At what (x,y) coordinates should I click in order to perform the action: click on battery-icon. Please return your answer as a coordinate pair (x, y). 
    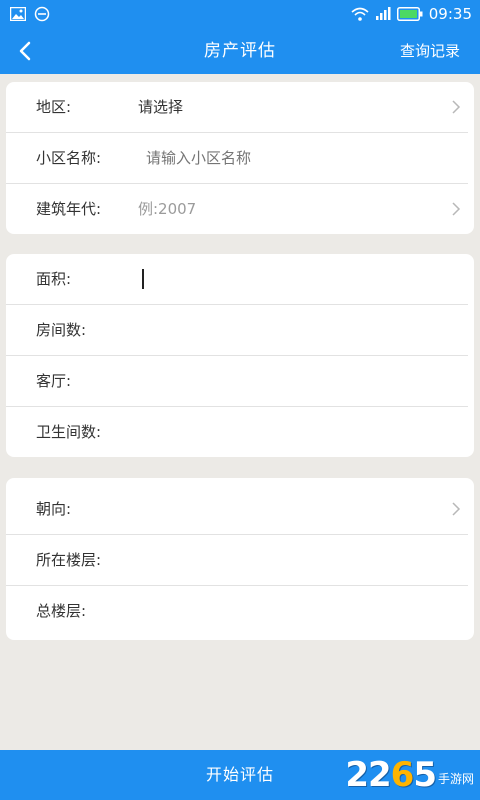
    Looking at the image, I should click on (409, 14).